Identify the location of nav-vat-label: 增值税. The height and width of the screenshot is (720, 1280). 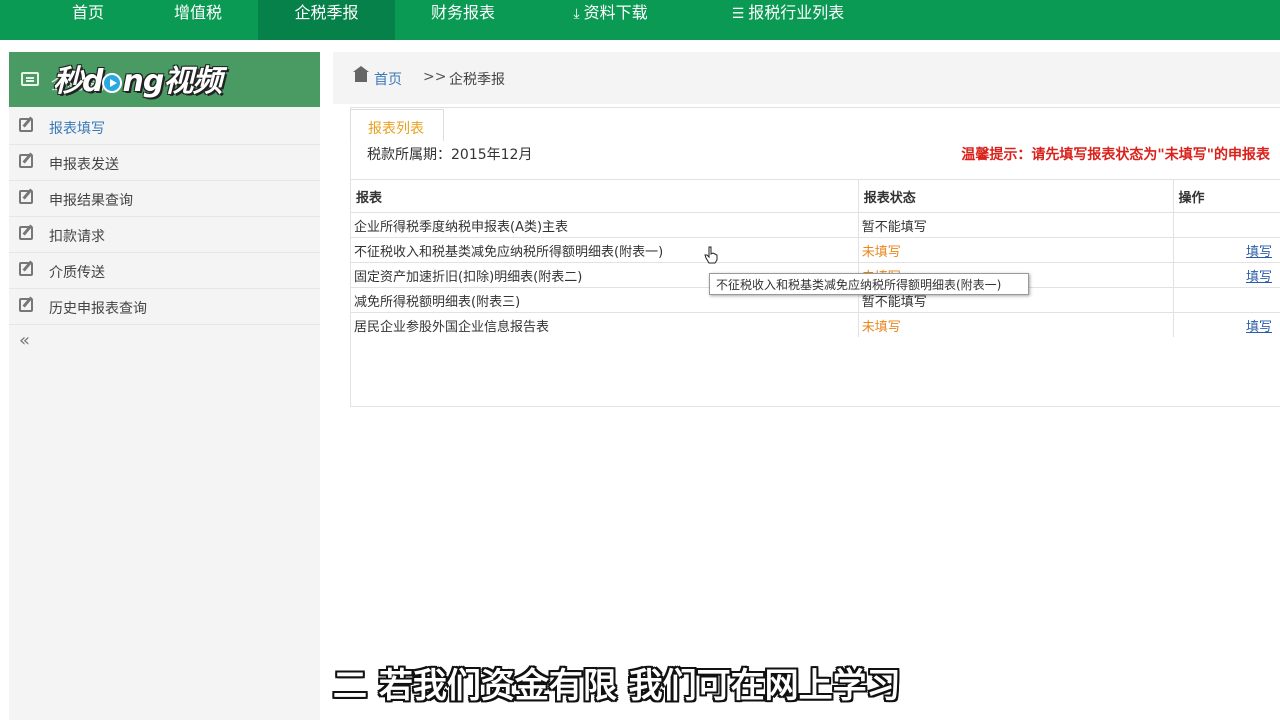
(197, 12).